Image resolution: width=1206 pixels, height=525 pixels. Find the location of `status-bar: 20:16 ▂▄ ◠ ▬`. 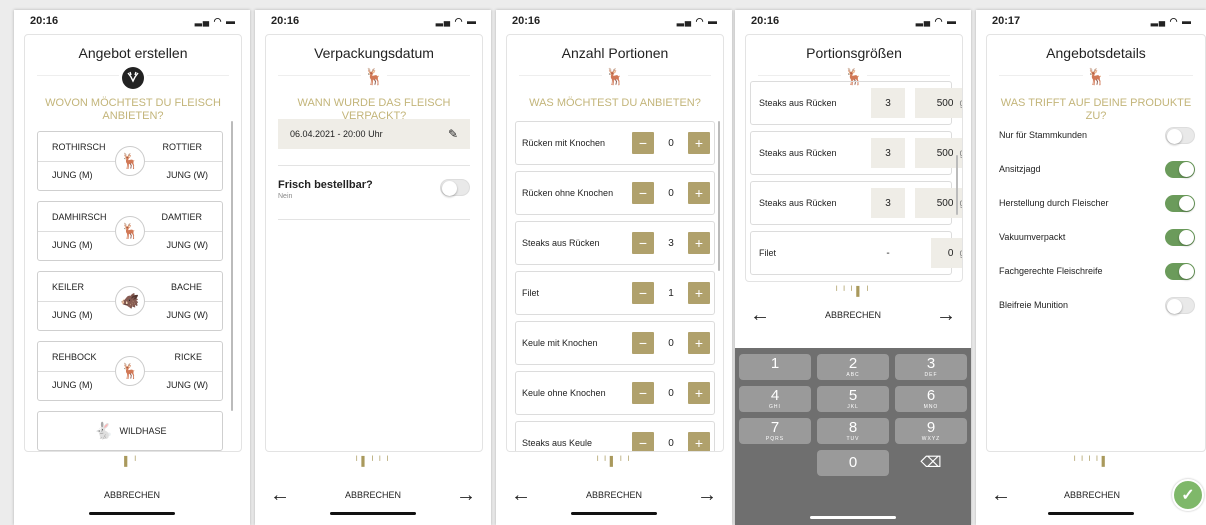

status-bar: 20:16 ▂▄ ◠ ▬ is located at coordinates (132, 21).